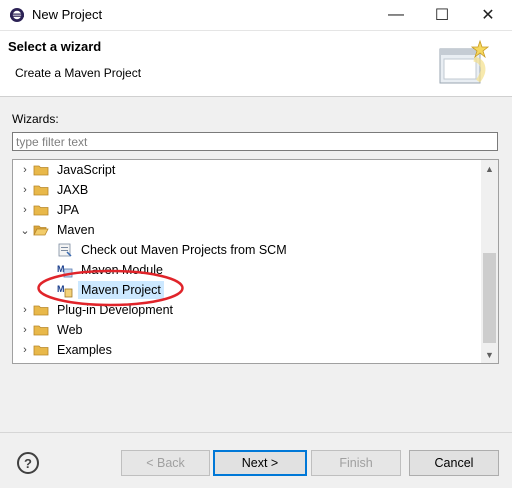 Image resolution: width=512 pixels, height=488 pixels. I want to click on tree-item-label: JavaScript, so click(86, 170).